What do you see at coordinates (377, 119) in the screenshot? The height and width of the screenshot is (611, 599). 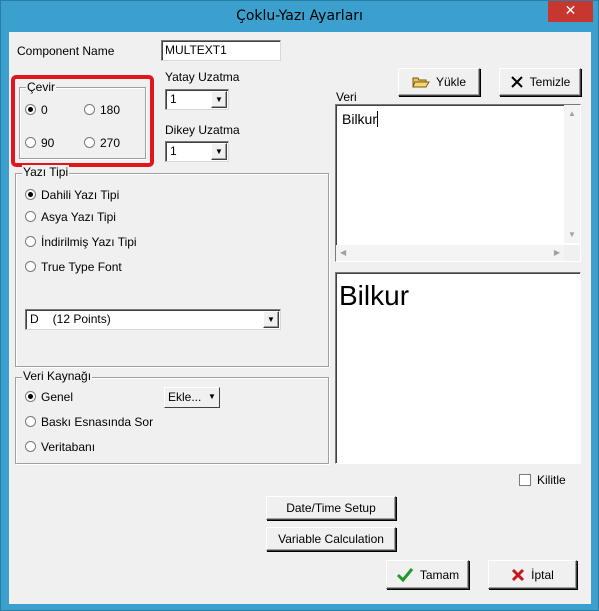 I see `text-caret` at bounding box center [377, 119].